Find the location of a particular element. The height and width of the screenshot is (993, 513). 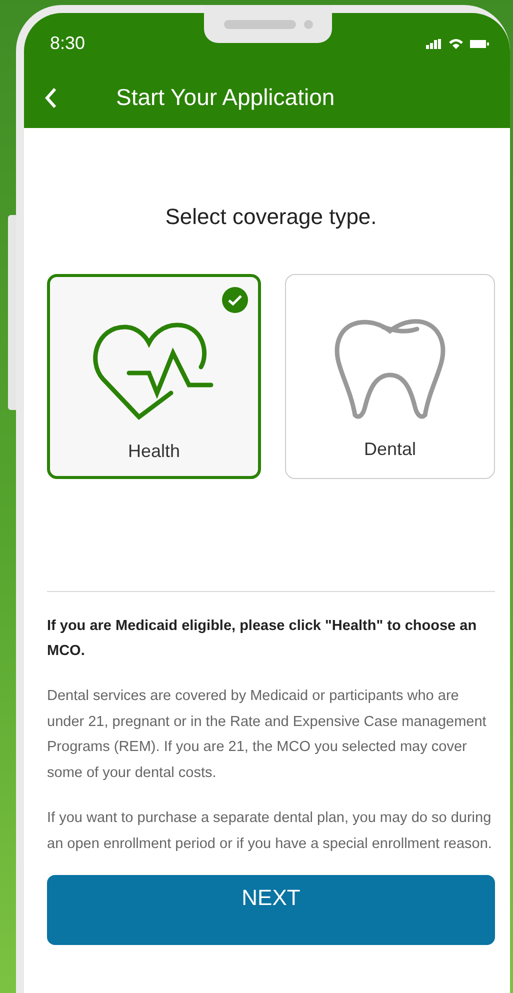

signal-icon is located at coordinates (434, 43).